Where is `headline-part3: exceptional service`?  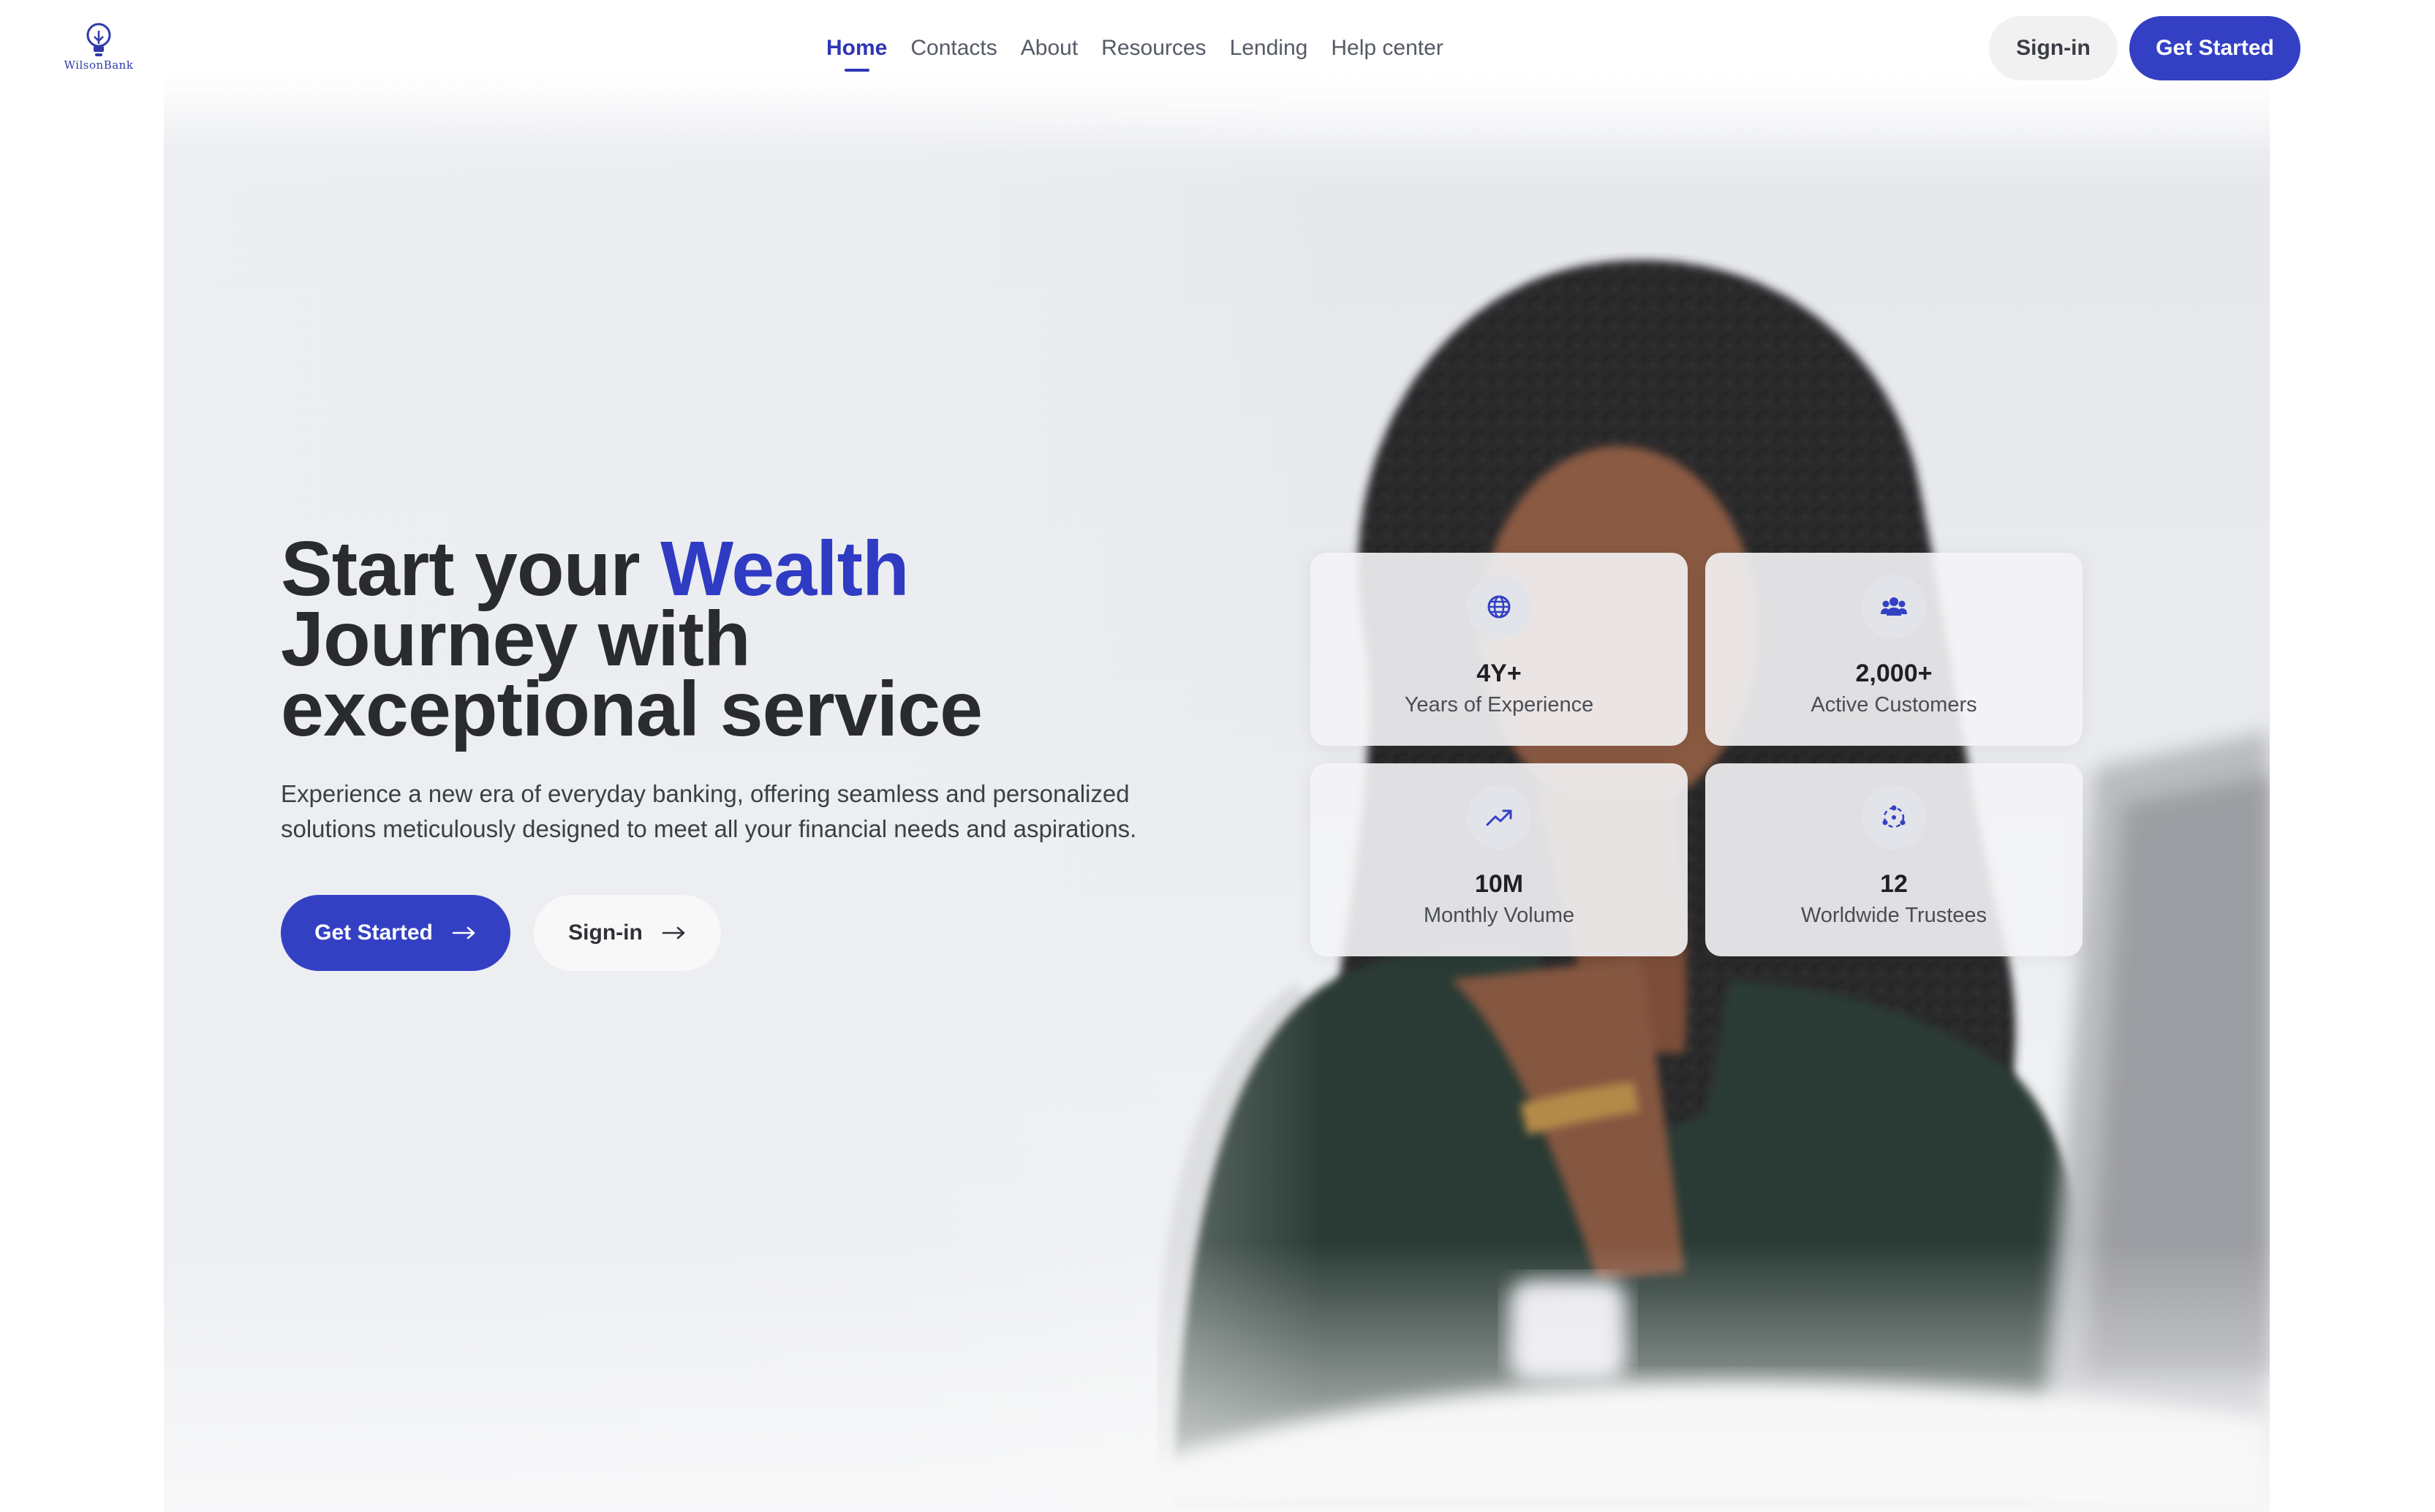
headline-part3: exceptional service is located at coordinates (632, 709).